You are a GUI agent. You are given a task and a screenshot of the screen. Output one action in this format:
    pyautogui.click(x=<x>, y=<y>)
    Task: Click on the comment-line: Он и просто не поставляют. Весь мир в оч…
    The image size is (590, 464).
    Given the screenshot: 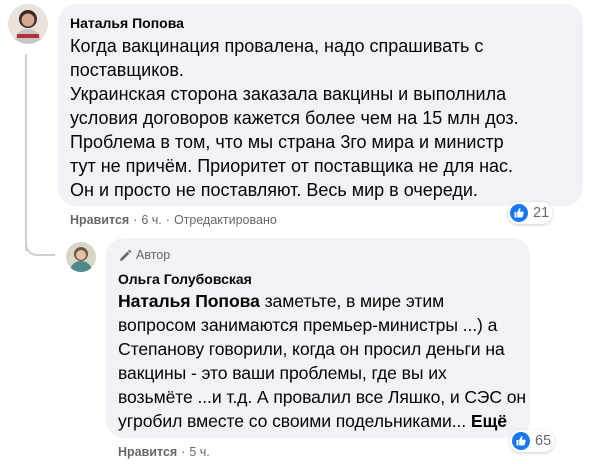 What is the action you would take?
    pyautogui.click(x=274, y=190)
    